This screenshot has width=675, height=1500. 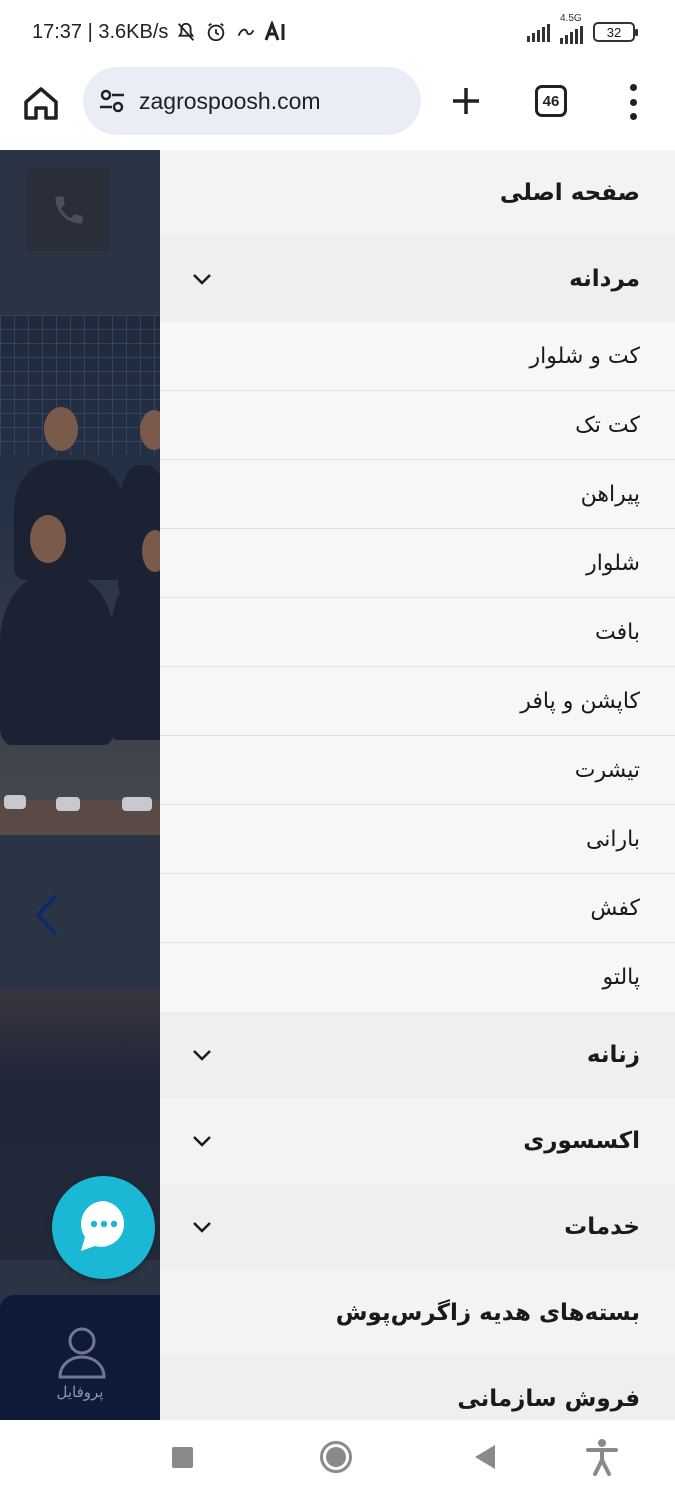 What do you see at coordinates (417, 279) in the screenshot?
I see `menu-item-men: مردانه` at bounding box center [417, 279].